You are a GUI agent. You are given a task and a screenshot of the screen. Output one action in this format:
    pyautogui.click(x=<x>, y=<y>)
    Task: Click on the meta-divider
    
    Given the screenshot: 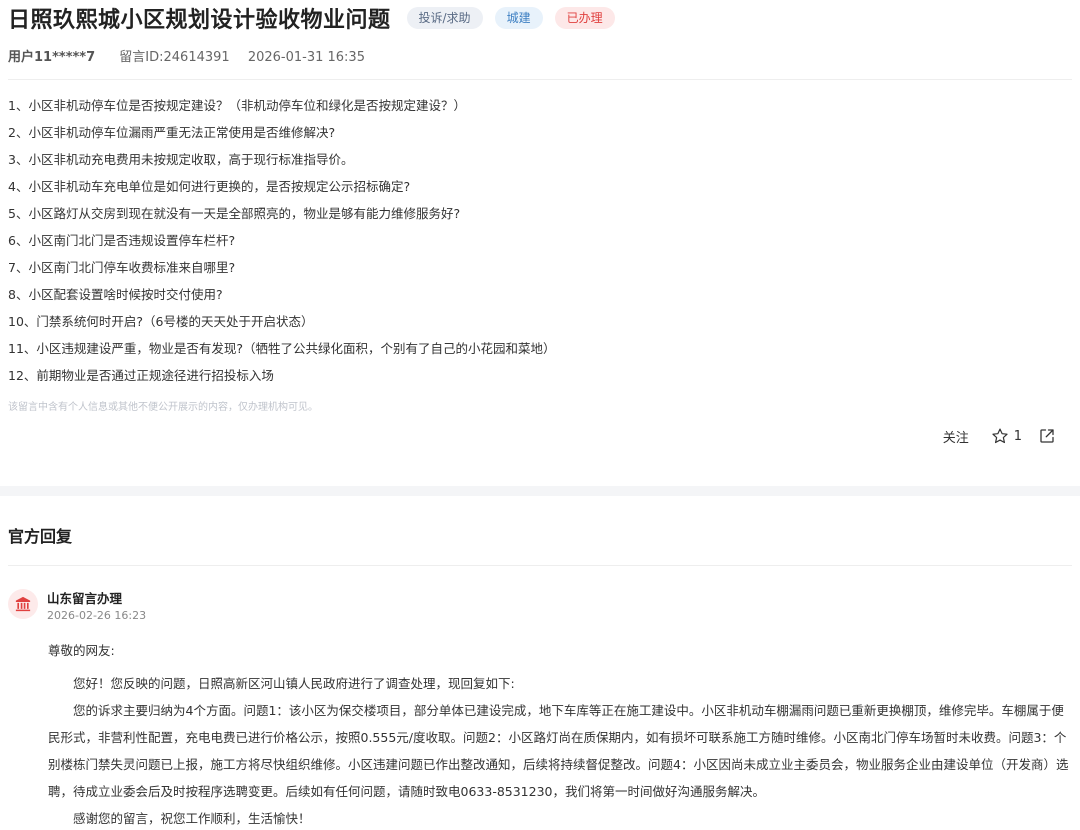 What is the action you would take?
    pyautogui.click(x=540, y=79)
    